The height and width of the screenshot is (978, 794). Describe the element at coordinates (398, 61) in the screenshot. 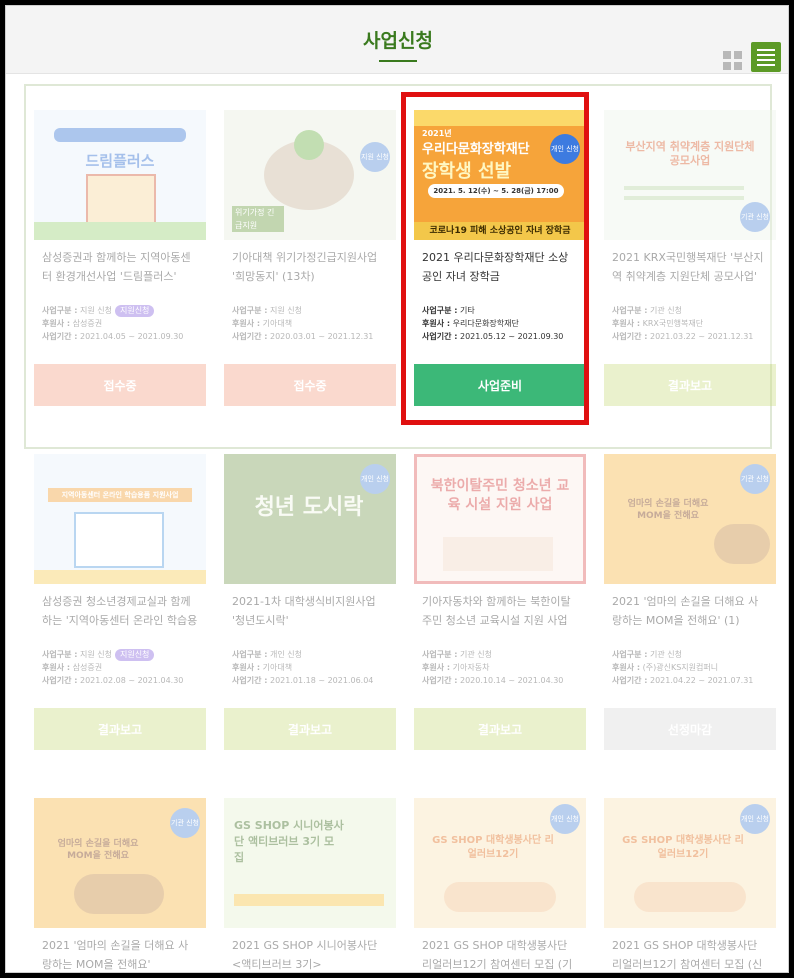

I see `title-underline` at that location.